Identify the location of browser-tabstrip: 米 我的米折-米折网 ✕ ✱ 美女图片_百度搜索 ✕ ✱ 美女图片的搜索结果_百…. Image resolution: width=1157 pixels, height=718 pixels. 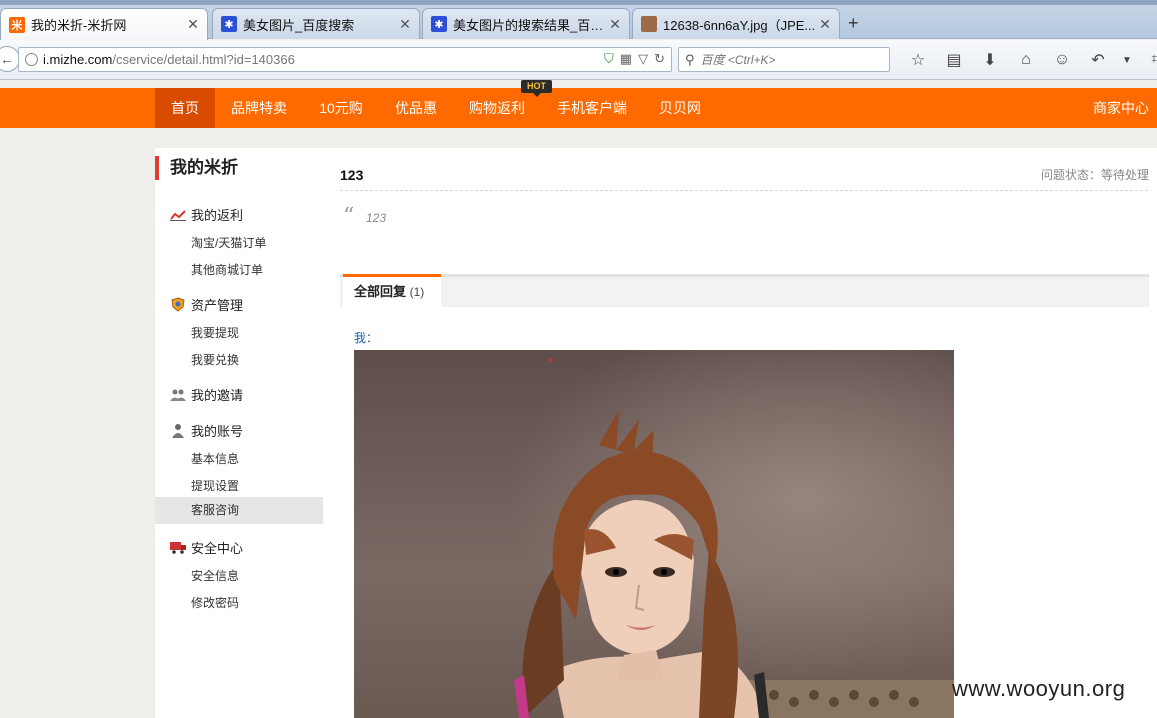
(578, 20).